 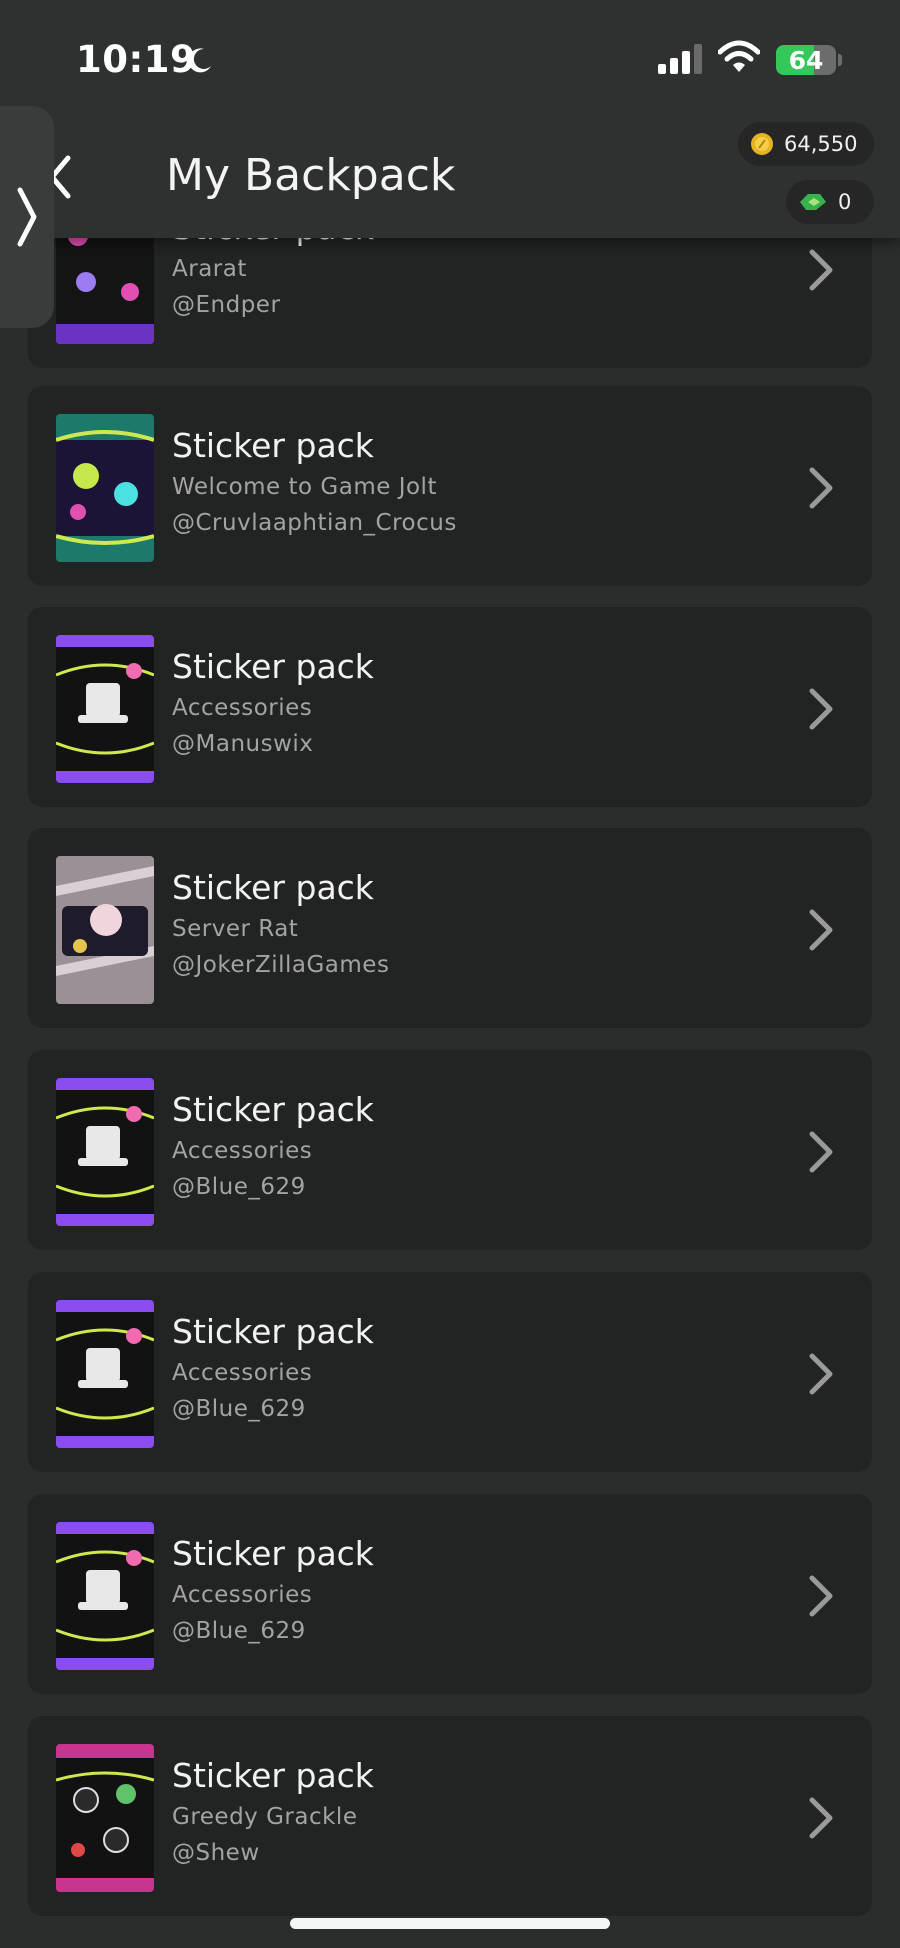 What do you see at coordinates (450, 1816) in the screenshot?
I see `sticker-pack-row: Sticker pack Greedy Grackle @Shew` at bounding box center [450, 1816].